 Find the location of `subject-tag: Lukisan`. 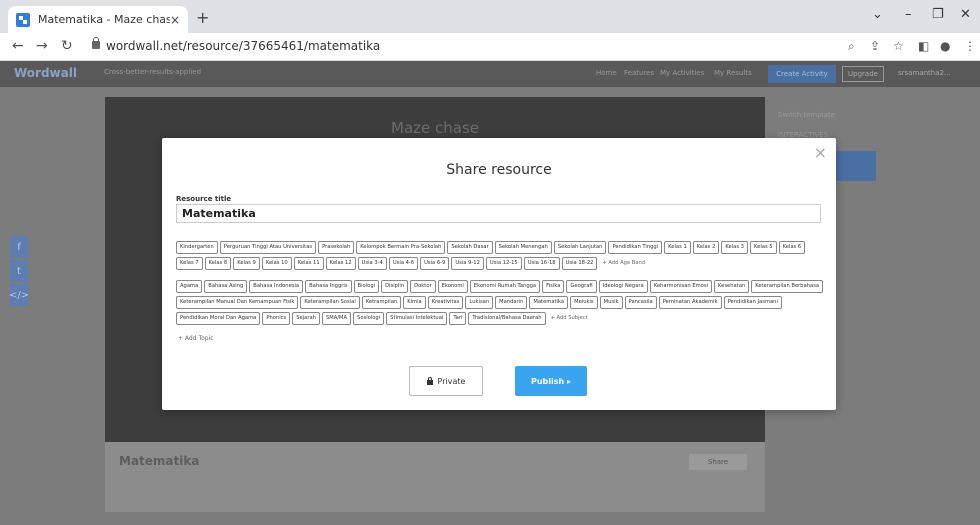

subject-tag: Lukisan is located at coordinates (479, 302).